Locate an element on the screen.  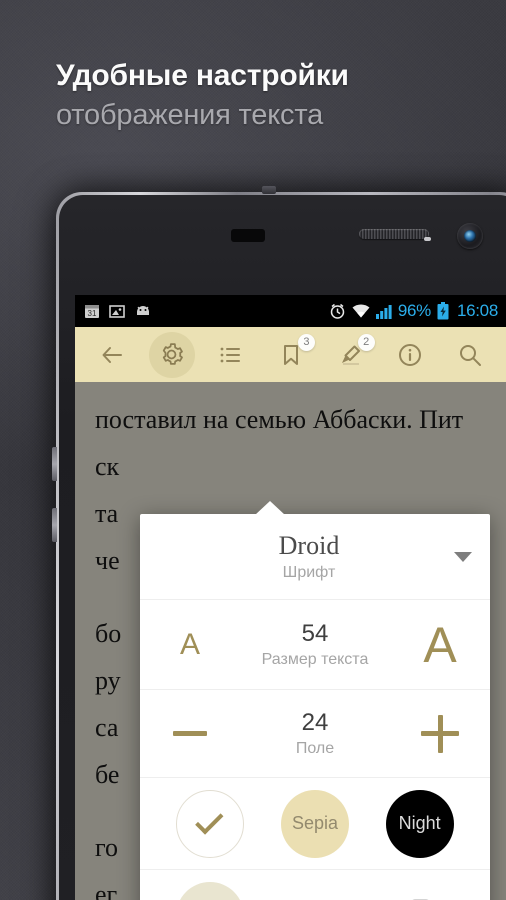
highlight-badge: 2 is located at coordinates (366, 342).